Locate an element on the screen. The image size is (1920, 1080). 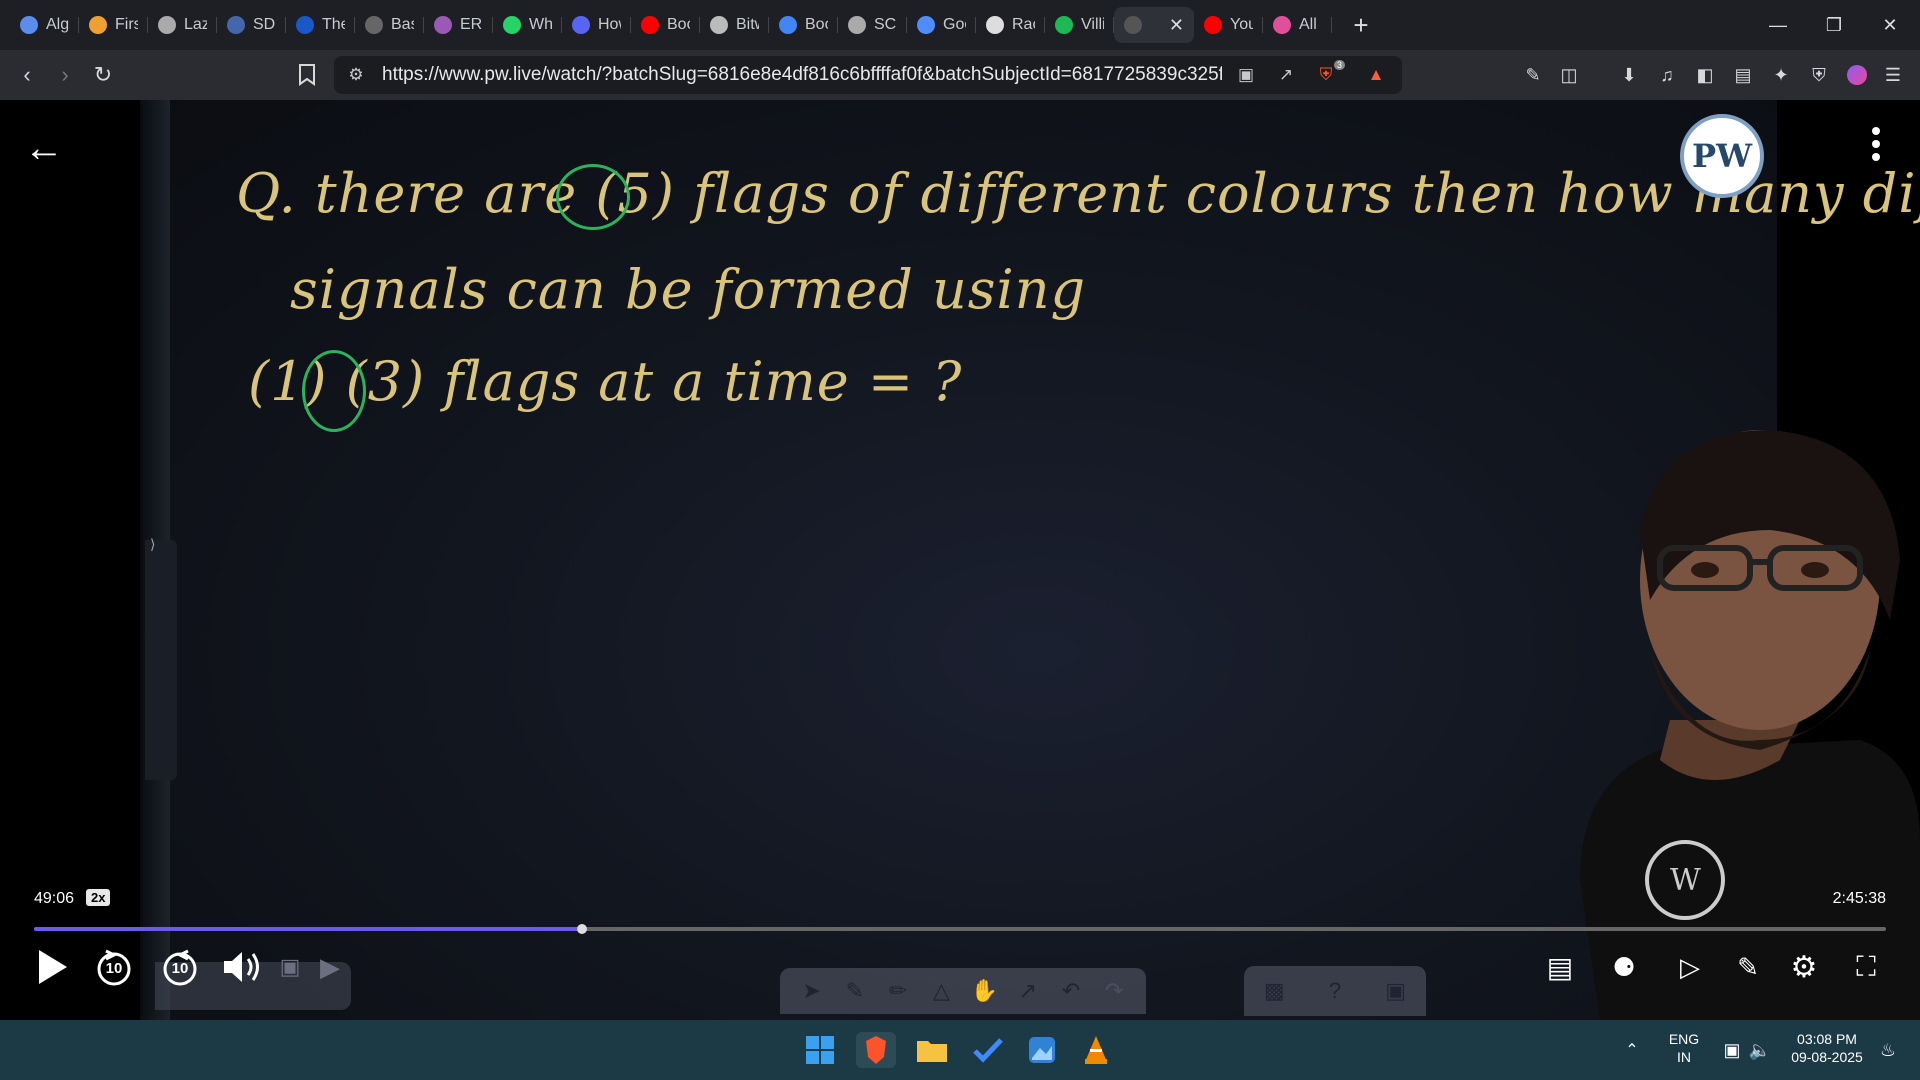
rewind-10-icon: 10 is located at coordinates (114, 967).